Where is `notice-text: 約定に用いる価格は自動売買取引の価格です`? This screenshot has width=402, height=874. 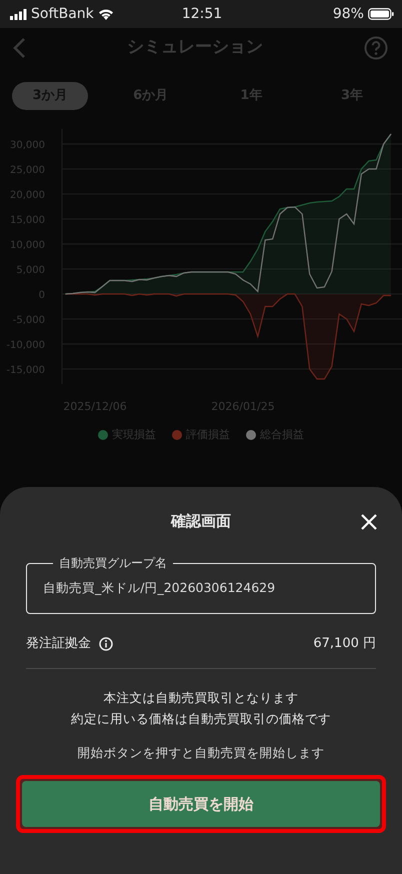
notice-text: 約定に用いる価格は自動売買取引の価格です is located at coordinates (201, 718).